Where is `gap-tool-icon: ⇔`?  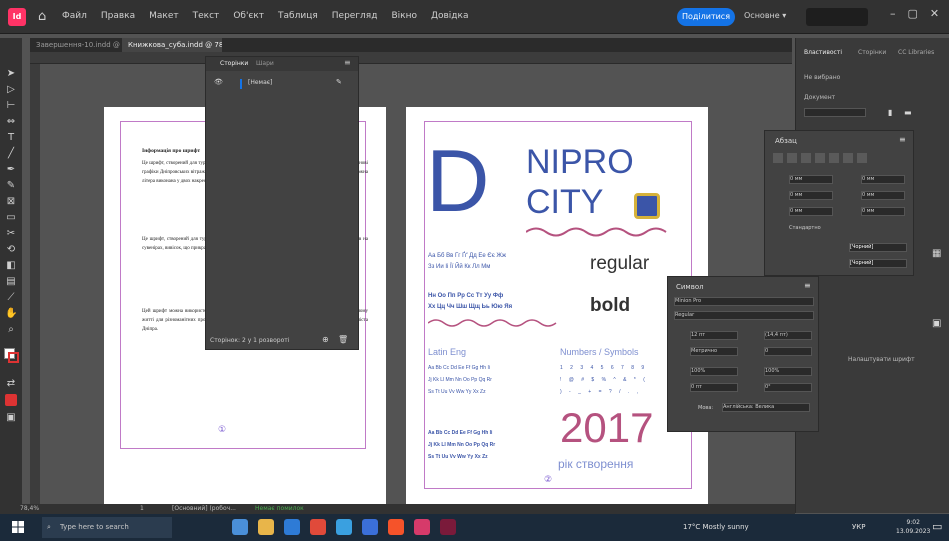
gap-tool-icon: ⇔ is located at coordinates (11, 122).